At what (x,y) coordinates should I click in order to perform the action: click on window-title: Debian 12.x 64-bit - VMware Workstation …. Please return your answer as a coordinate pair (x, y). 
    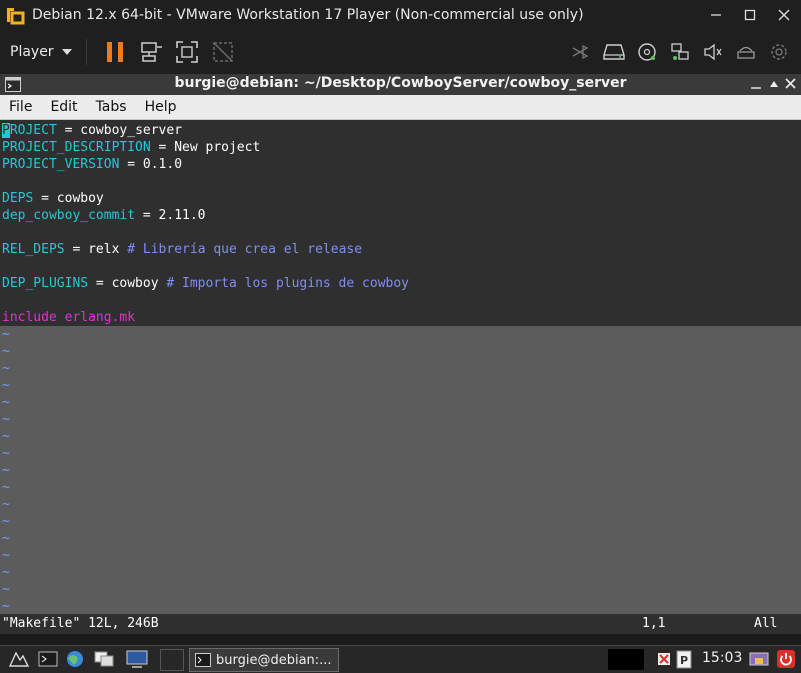
    Looking at the image, I should click on (308, 15).